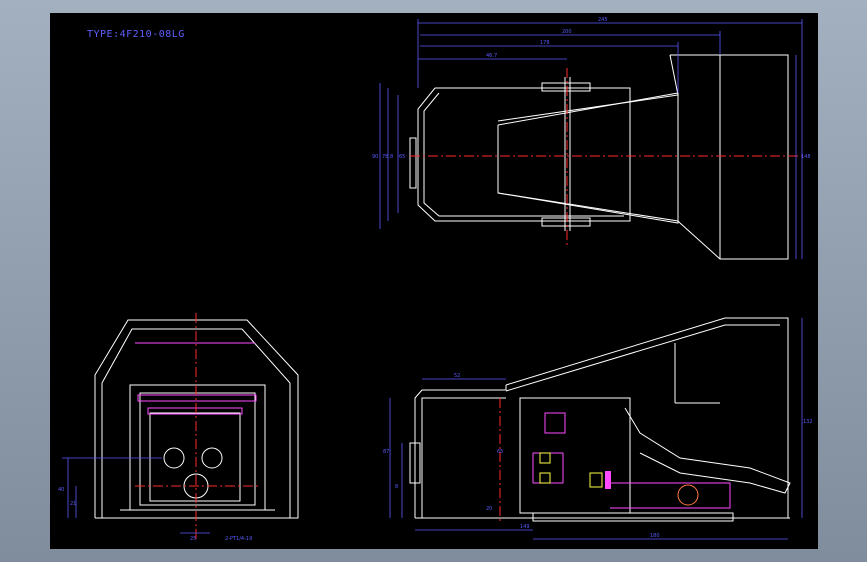  I want to click on svg-text: 21, so click(73, 504).